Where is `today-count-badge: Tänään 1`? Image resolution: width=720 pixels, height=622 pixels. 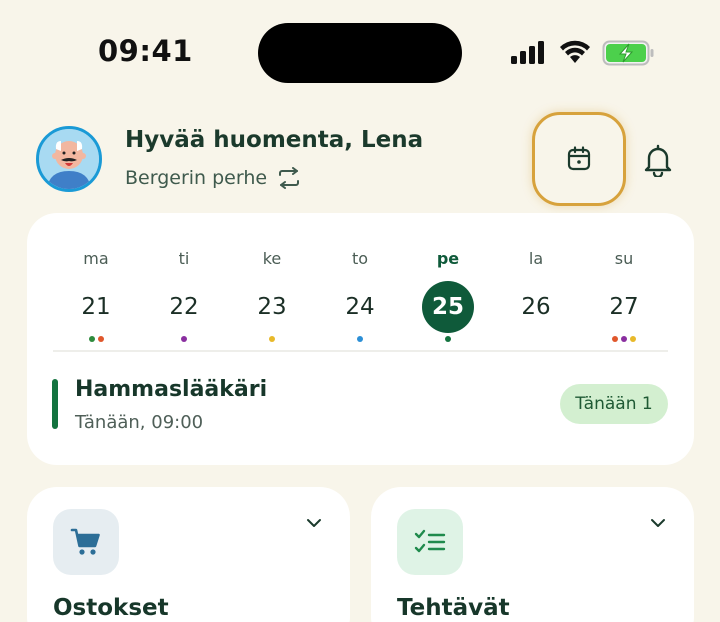
today-count-badge: Tänään 1 is located at coordinates (614, 404).